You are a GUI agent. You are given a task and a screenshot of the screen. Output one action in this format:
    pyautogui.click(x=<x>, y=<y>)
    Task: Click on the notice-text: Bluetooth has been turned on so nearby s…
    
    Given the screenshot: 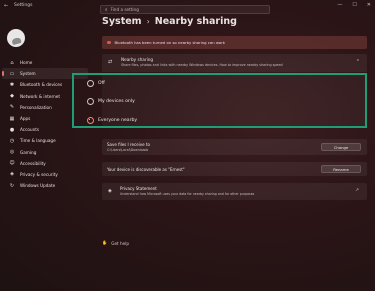 What is the action you would take?
    pyautogui.click(x=170, y=42)
    